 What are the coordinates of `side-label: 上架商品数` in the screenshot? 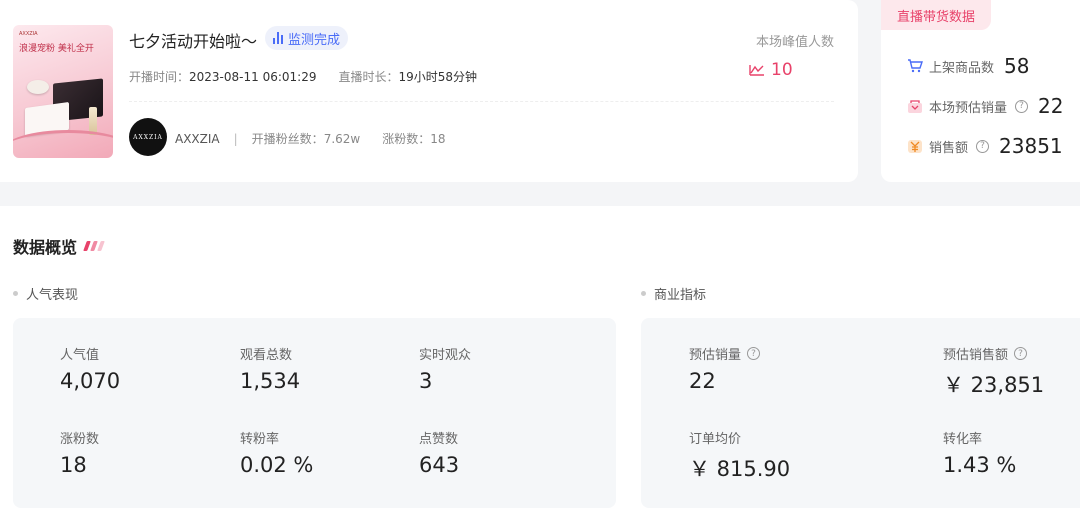 It's located at (962, 68).